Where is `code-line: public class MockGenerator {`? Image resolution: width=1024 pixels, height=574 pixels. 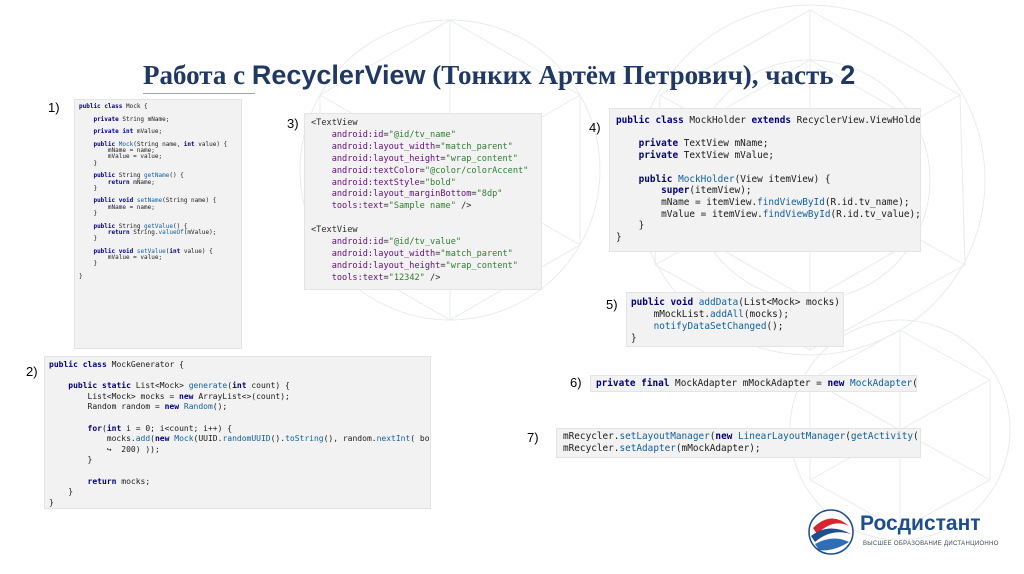 code-line: public class MockGenerator { is located at coordinates (116, 364).